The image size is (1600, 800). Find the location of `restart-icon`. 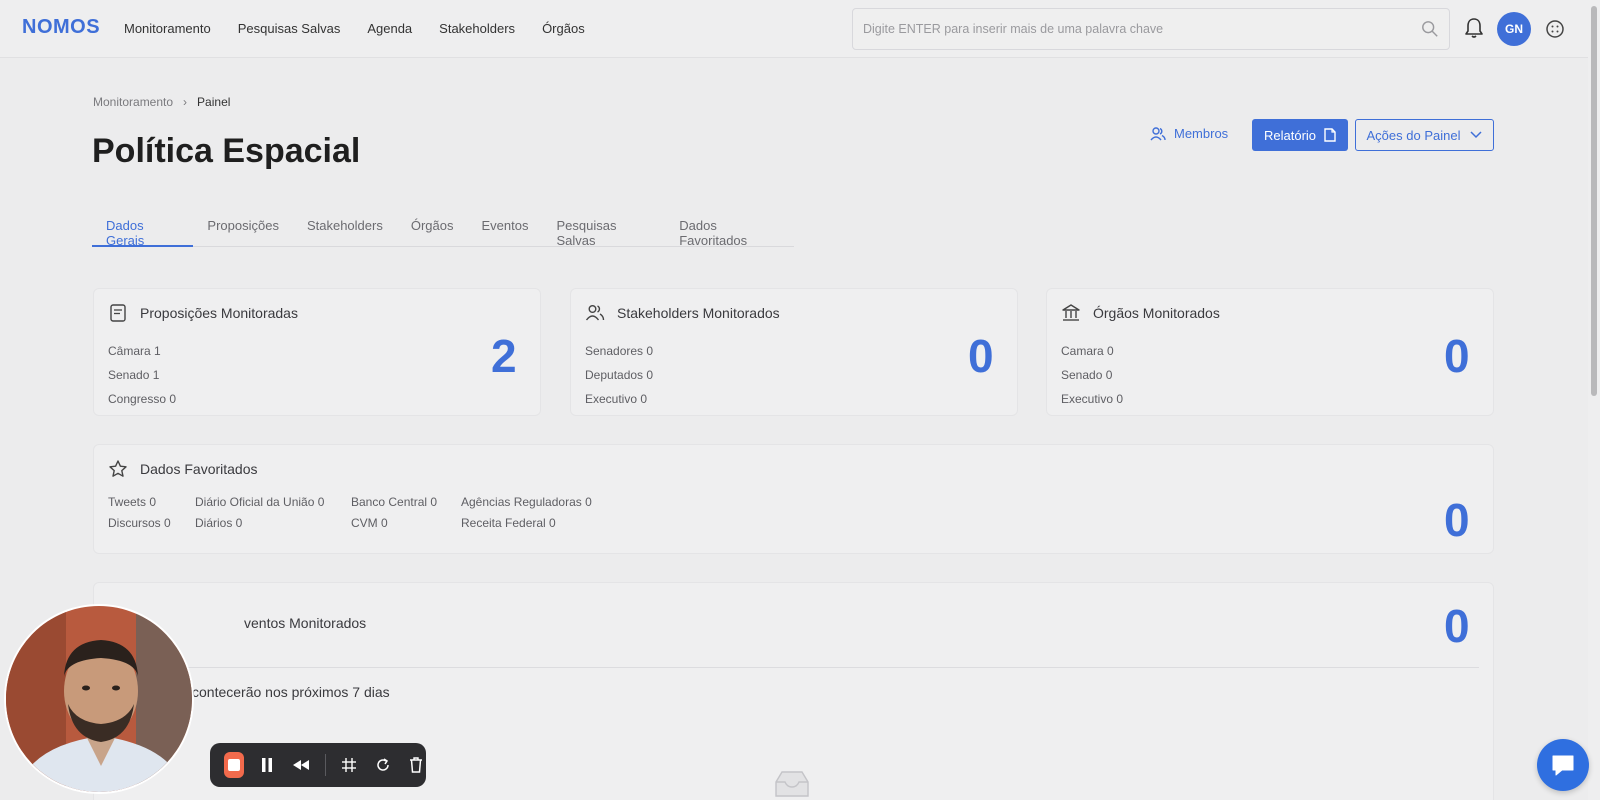

restart-icon is located at coordinates (382, 764).